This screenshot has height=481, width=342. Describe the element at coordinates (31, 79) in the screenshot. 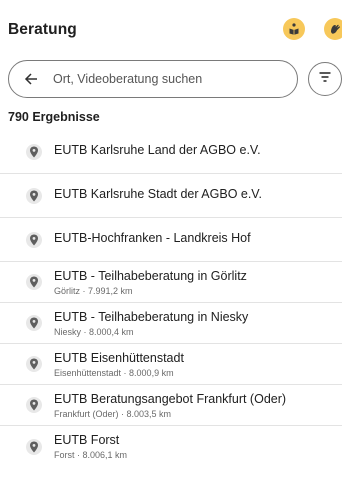

I see `arrow-left-icon` at that location.